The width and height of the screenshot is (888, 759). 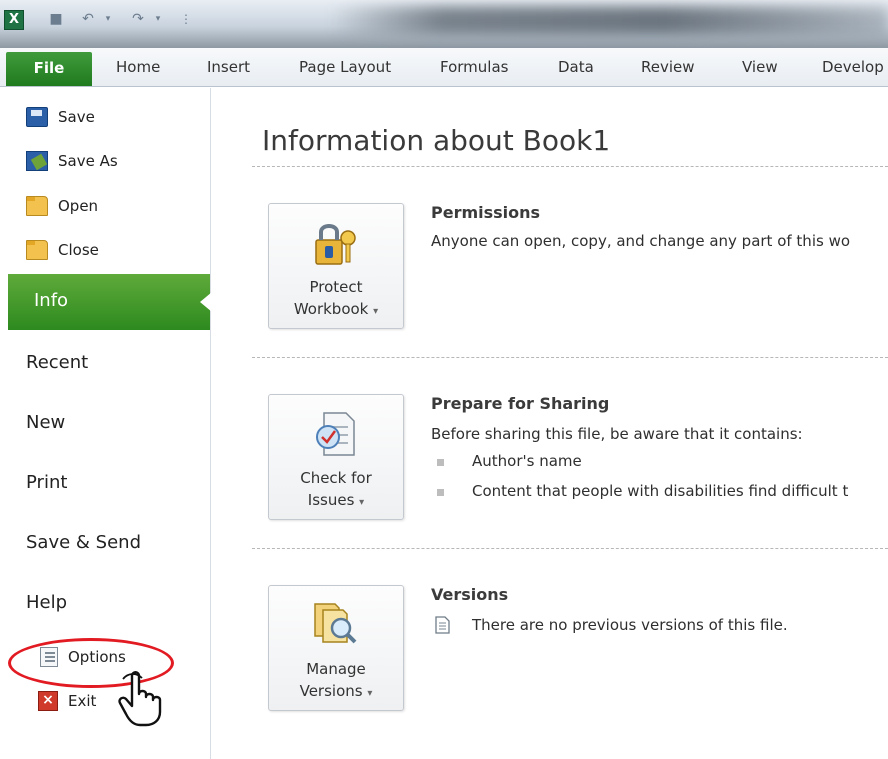 I want to click on selection-arrow, so click(x=206, y=302).